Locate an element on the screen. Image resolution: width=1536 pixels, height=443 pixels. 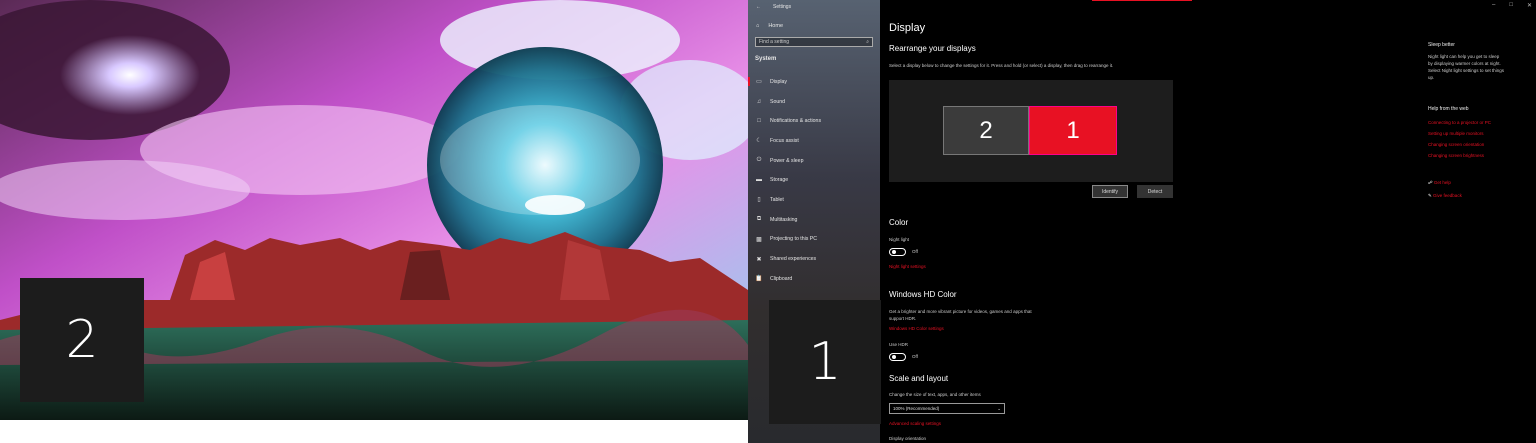
search-icon: ⌕ is located at coordinates (867, 42).